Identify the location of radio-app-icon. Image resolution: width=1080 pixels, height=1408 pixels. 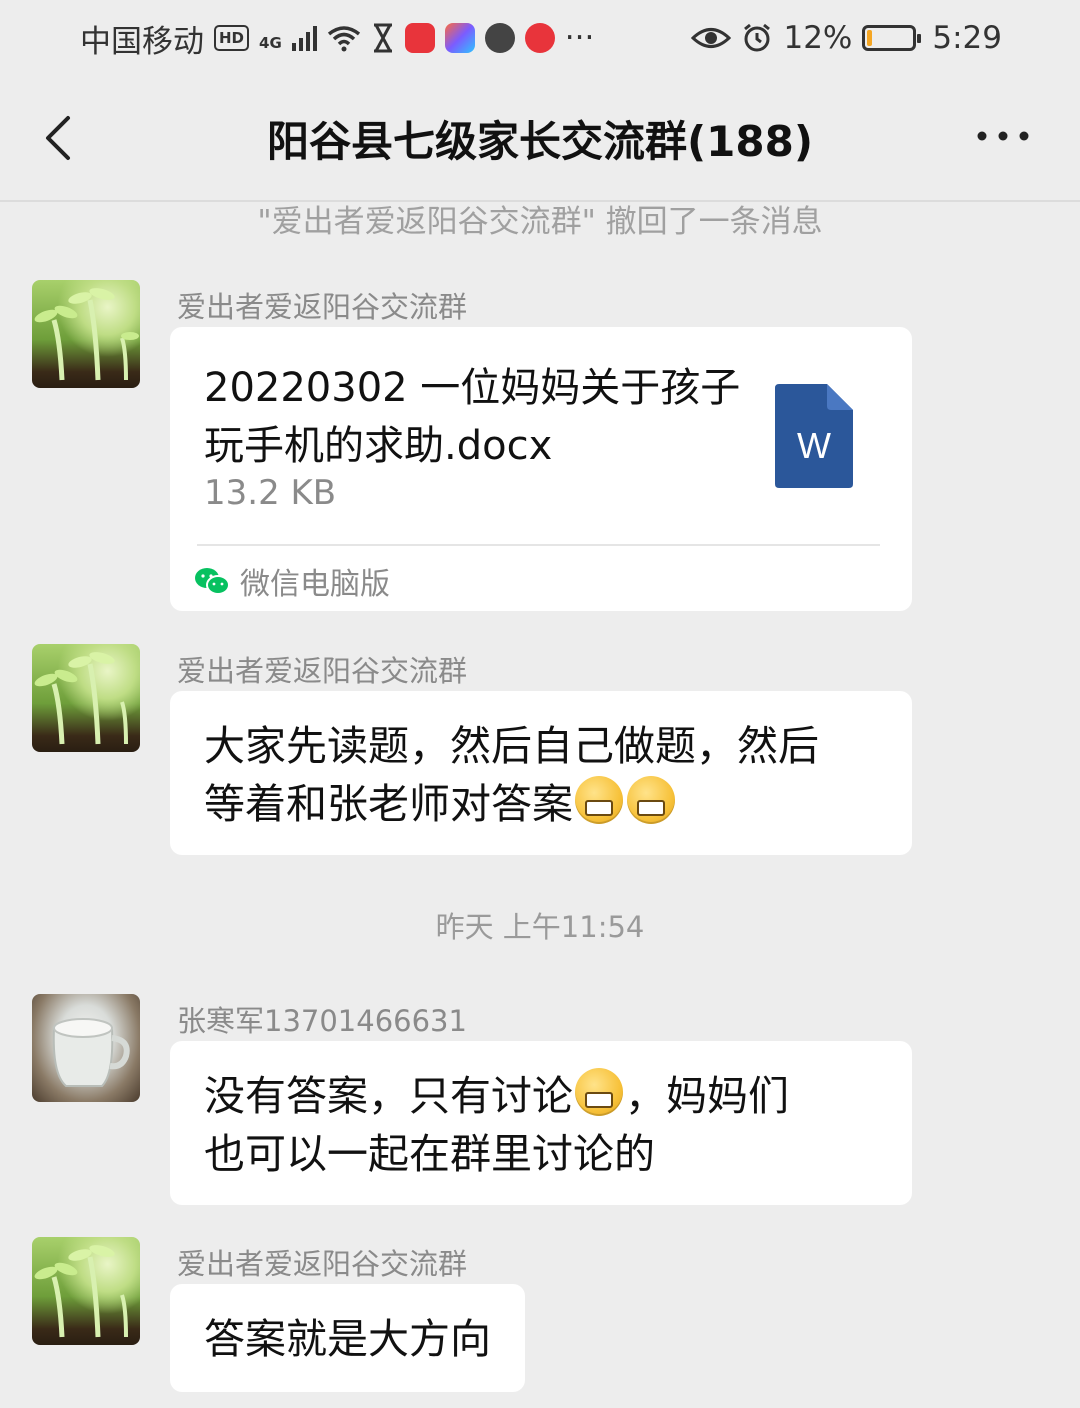
(539, 38).